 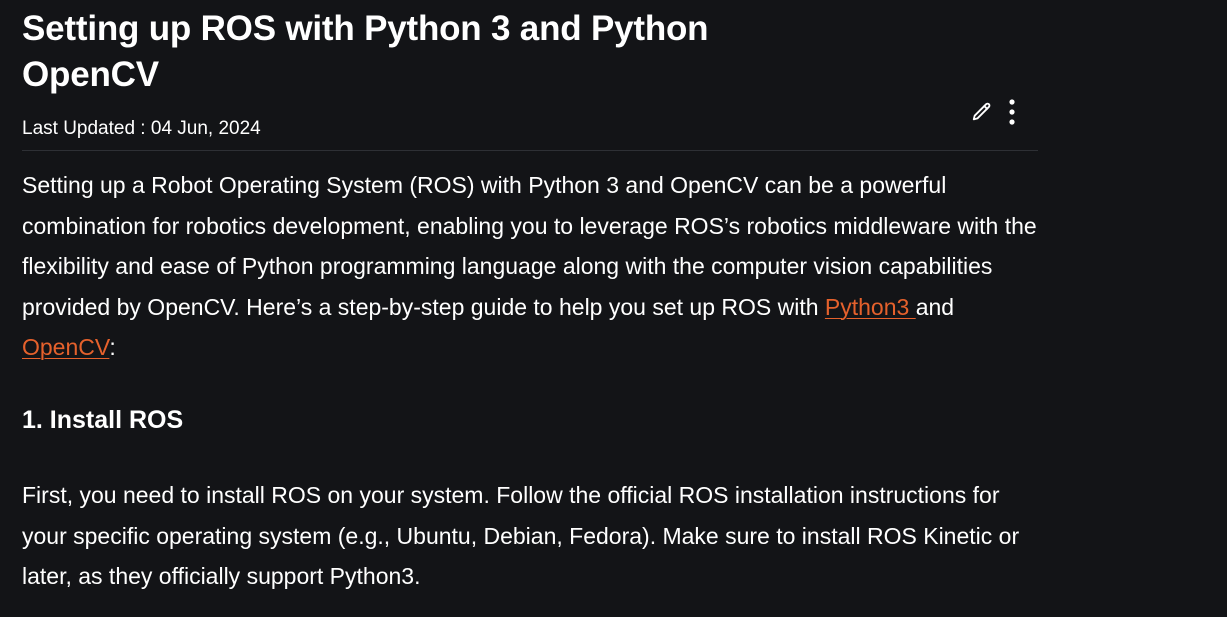 What do you see at coordinates (935, 306) in the screenshot?
I see `intro-text-middle: and` at bounding box center [935, 306].